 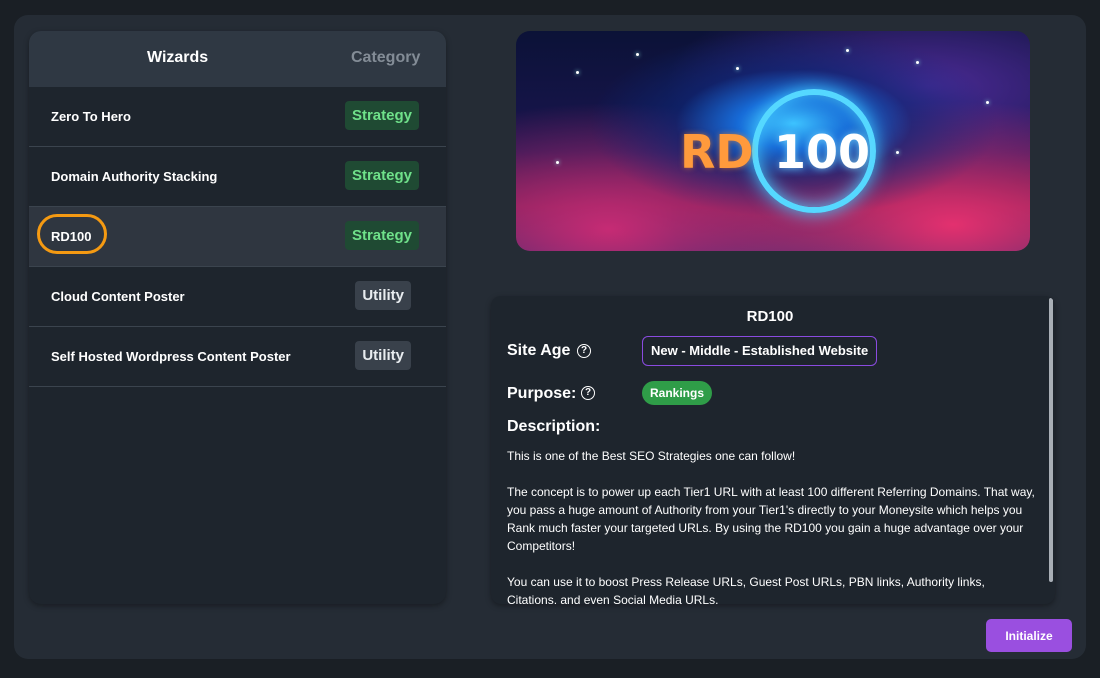 I want to click on banner-text-100: 100, so click(x=822, y=152).